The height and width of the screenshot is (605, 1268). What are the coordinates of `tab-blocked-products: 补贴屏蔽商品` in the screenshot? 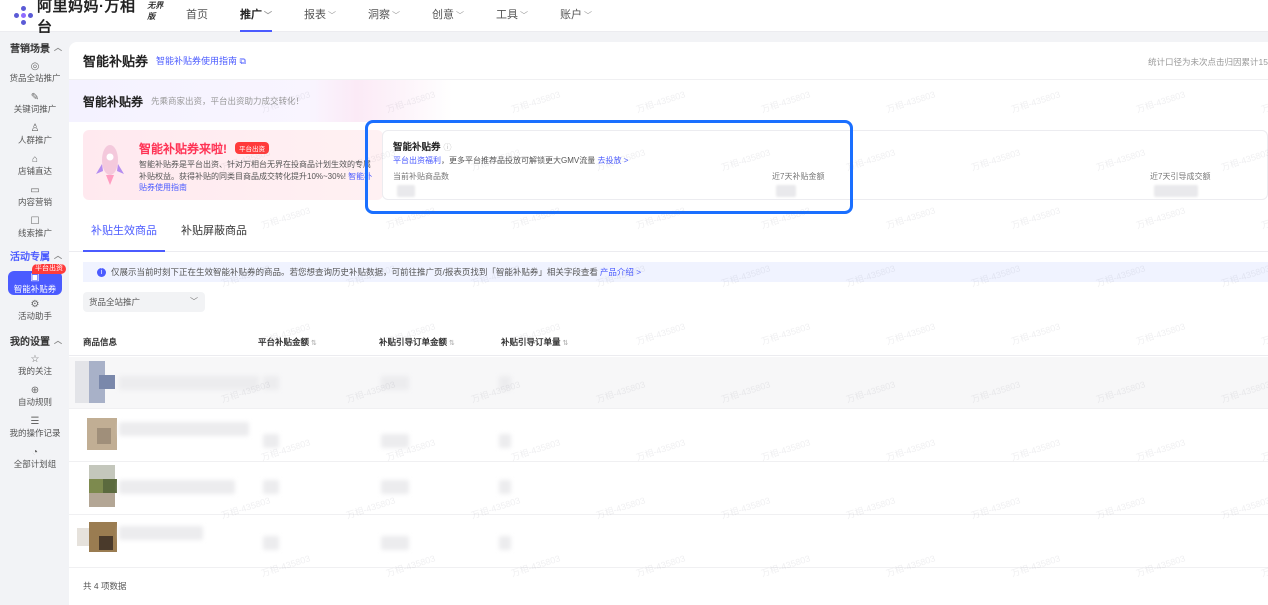 It's located at (214, 231).